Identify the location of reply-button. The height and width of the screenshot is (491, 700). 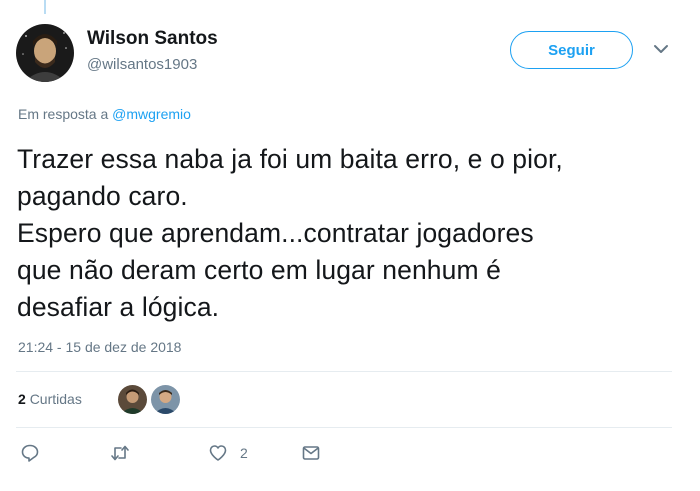
(36, 453).